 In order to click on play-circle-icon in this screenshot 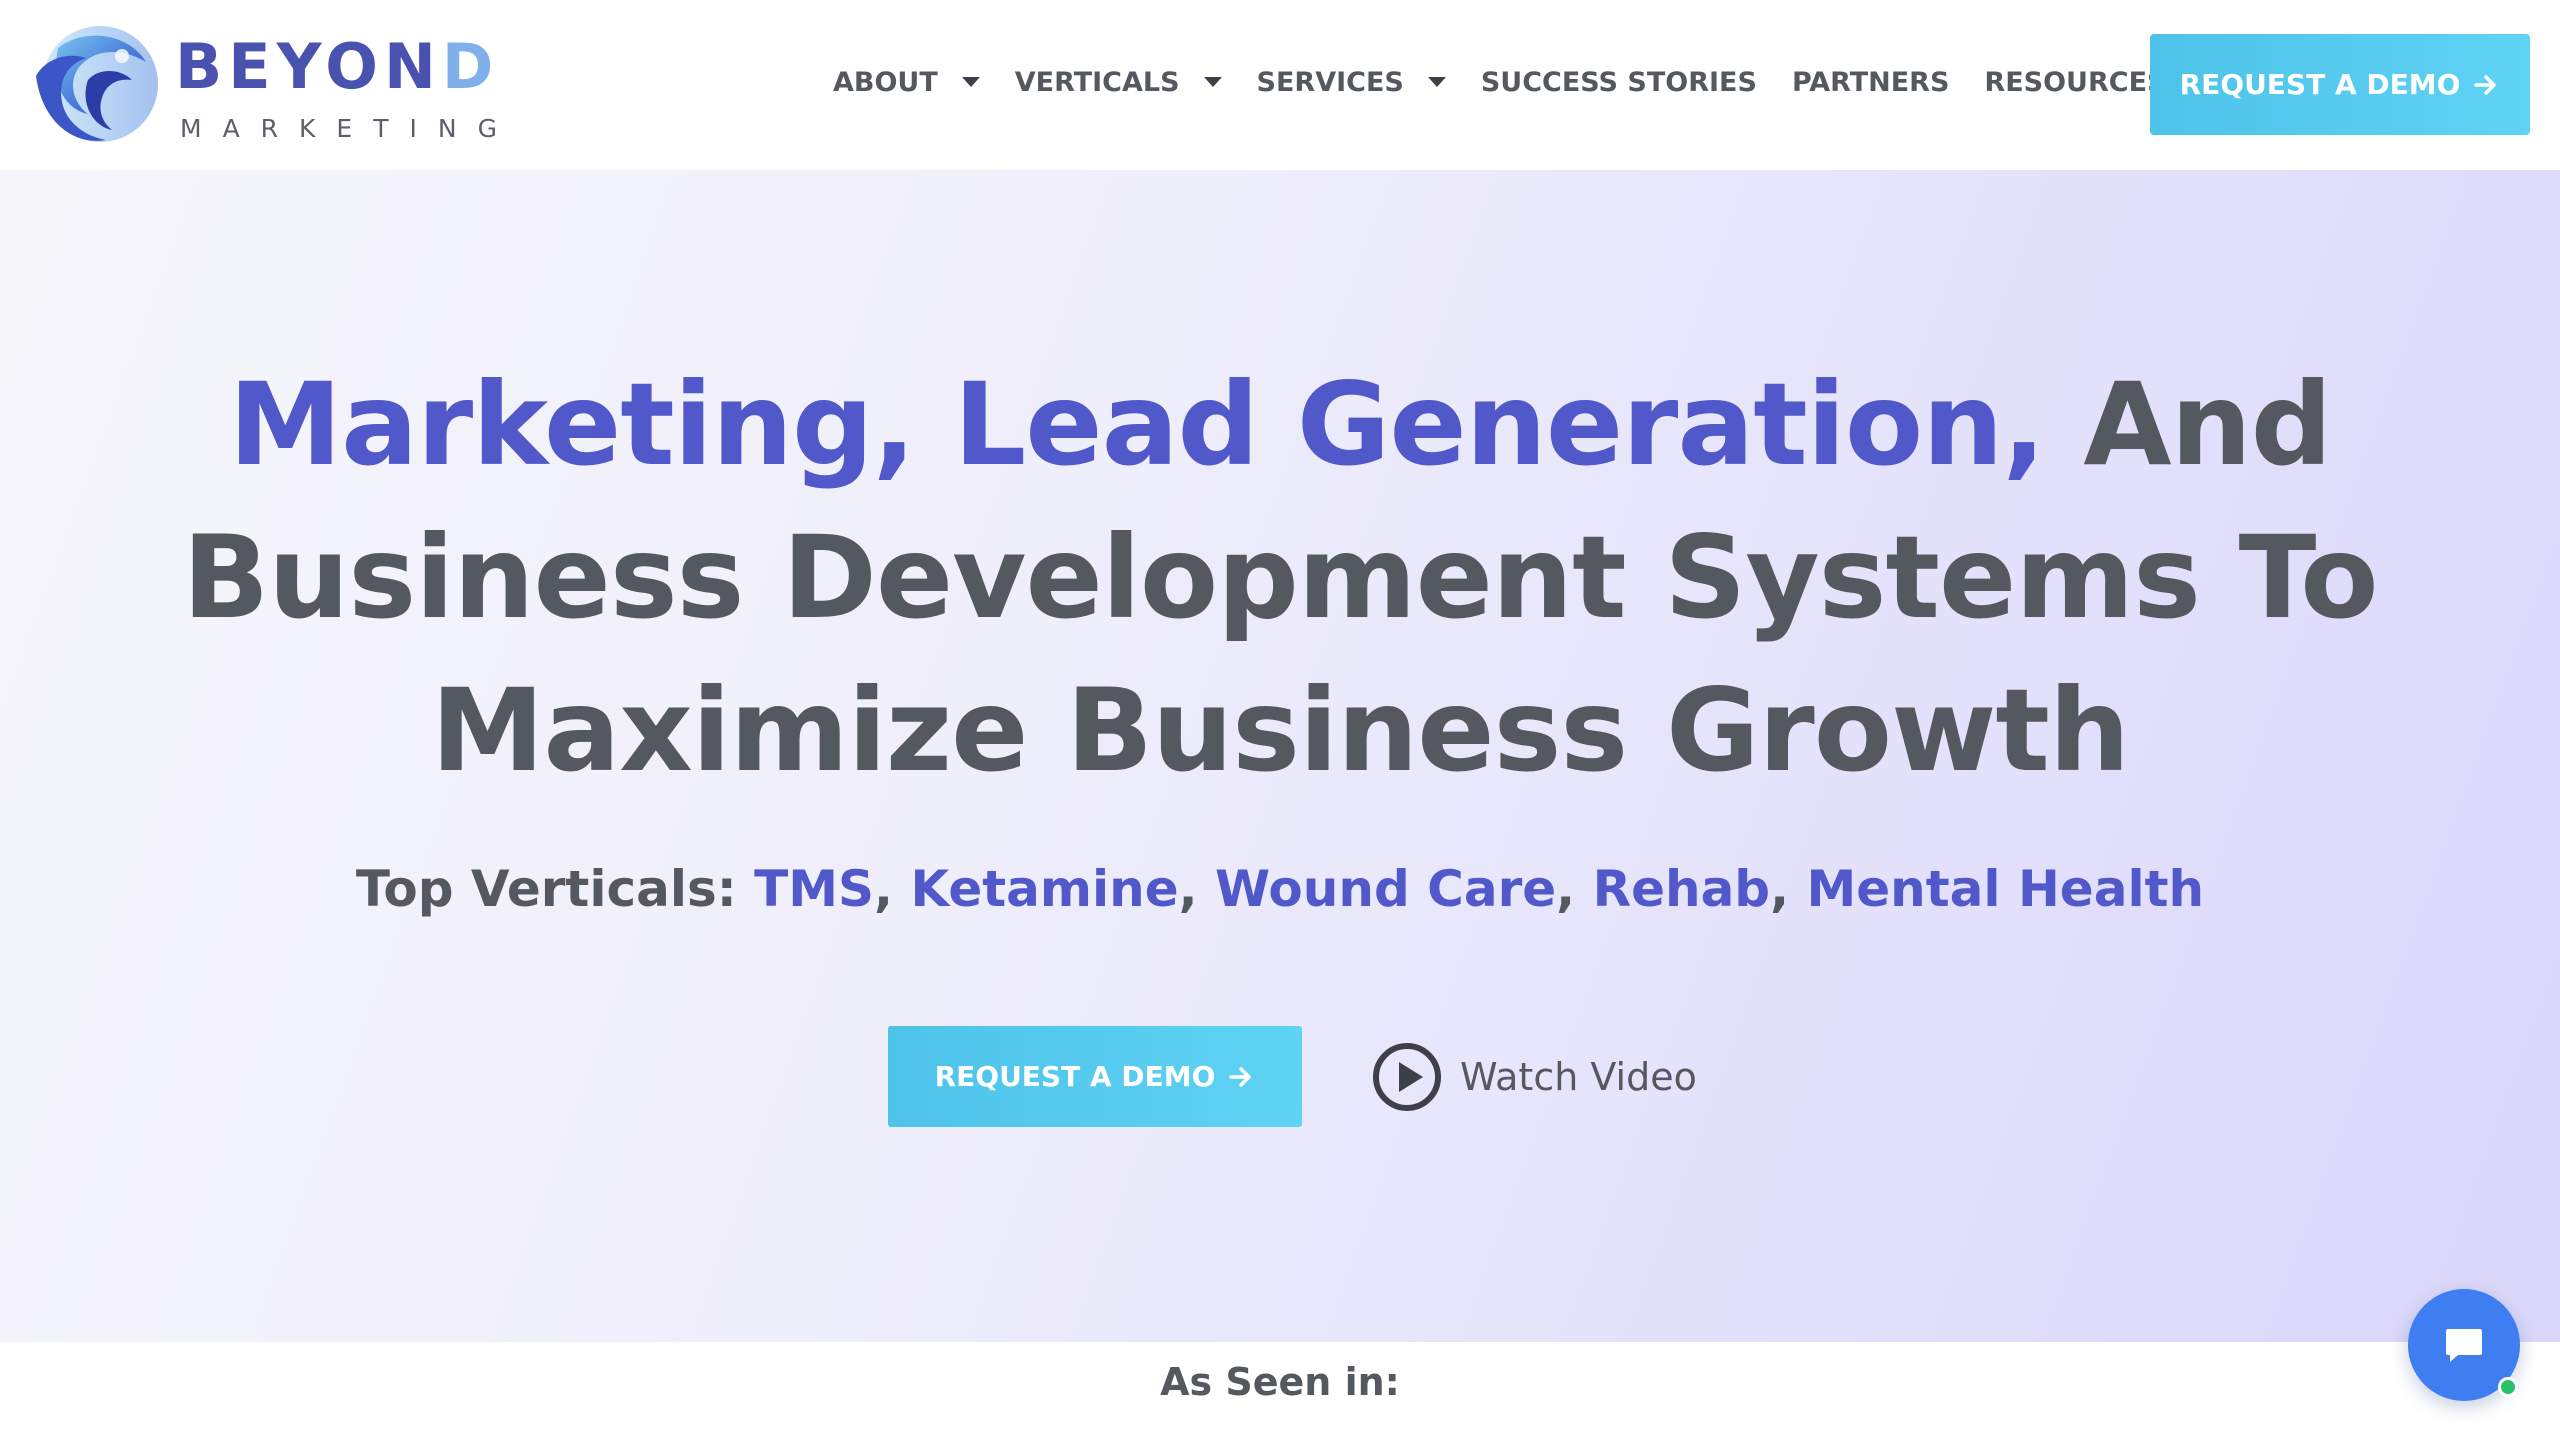, I will do `click(1407, 1077)`.